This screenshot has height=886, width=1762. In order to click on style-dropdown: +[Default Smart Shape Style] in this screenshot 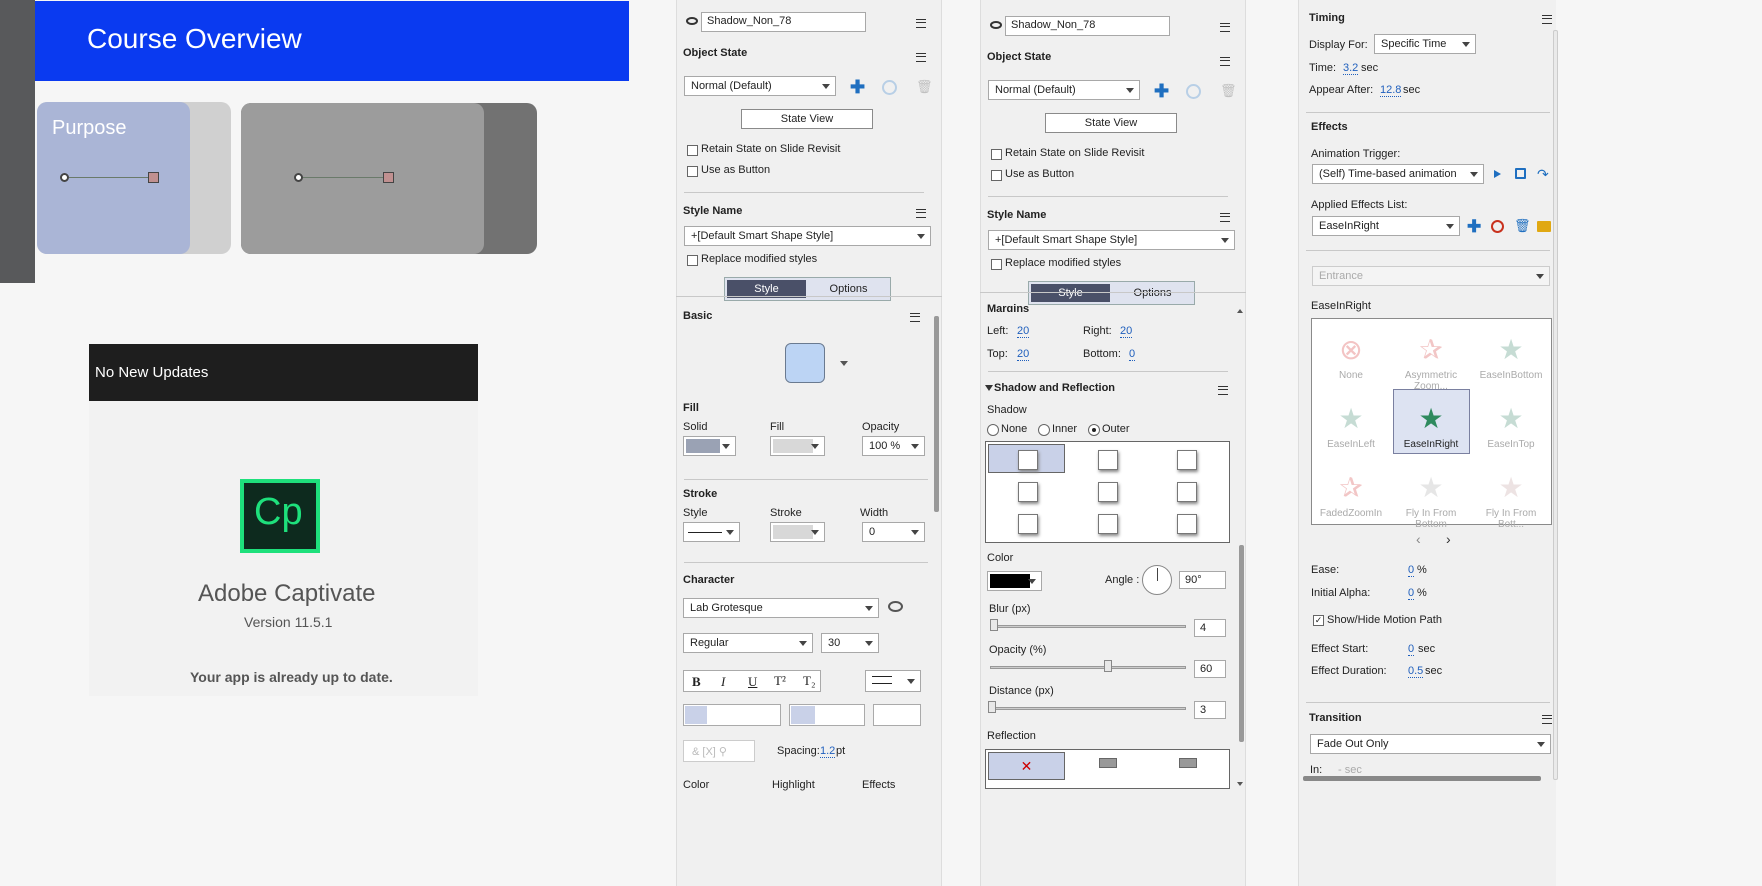, I will do `click(1111, 240)`.